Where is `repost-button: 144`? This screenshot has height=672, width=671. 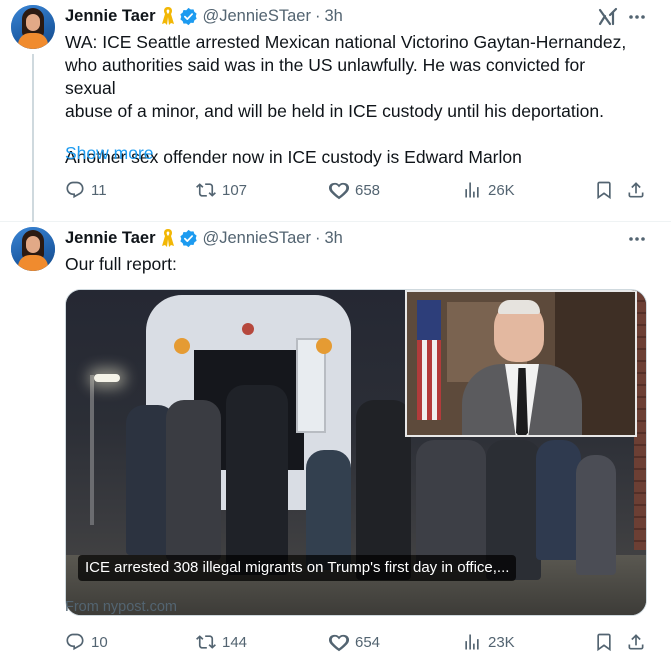
repost-button: 144 is located at coordinates (221, 642).